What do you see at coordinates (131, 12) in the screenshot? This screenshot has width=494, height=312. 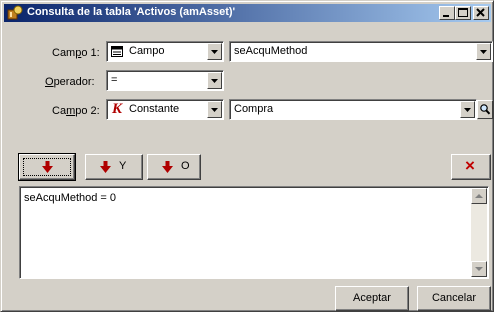 I see `window-title: Consulta de la tabla 'Activos (amAsset)'` at bounding box center [131, 12].